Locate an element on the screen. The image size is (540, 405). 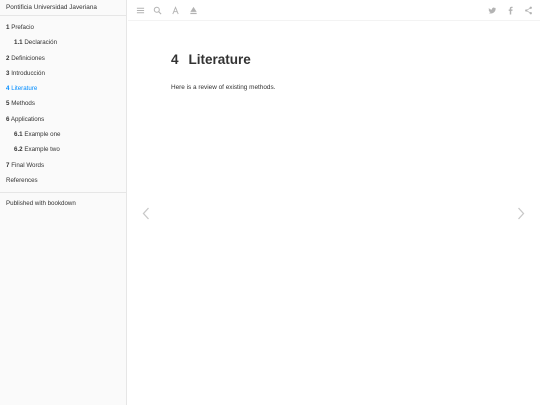
toc-item-methods: 5 Methods is located at coordinates (63, 103).